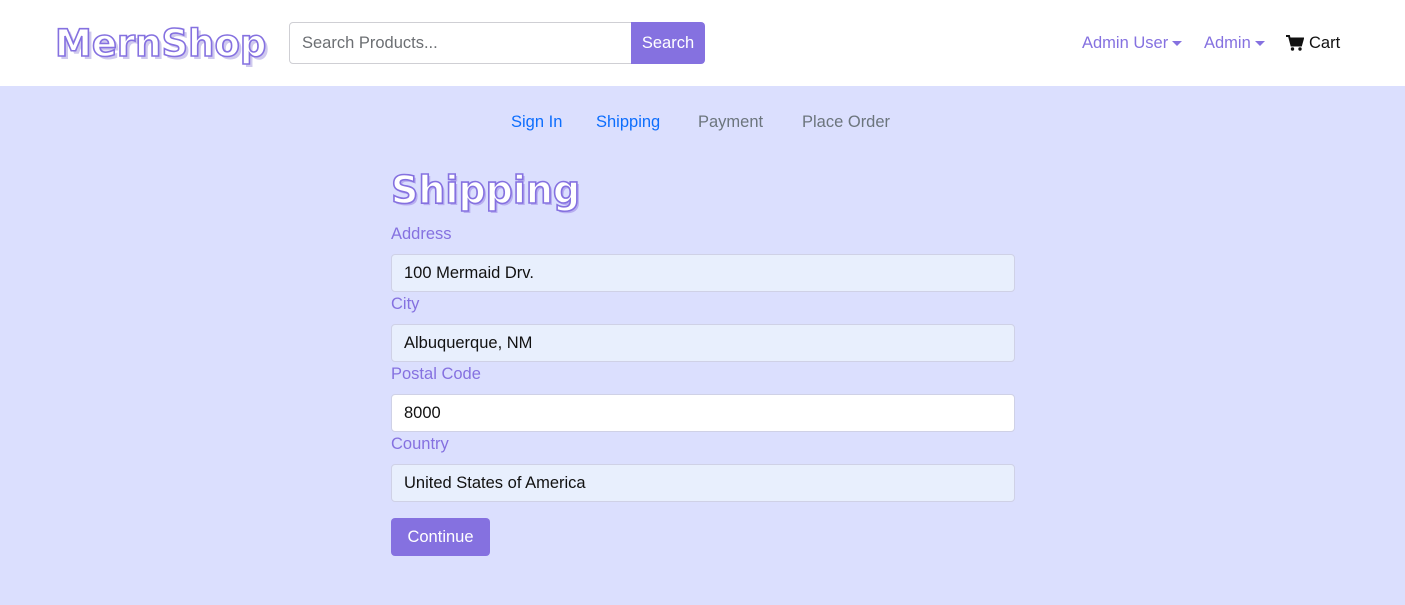  Describe the element at coordinates (536, 122) in the screenshot. I see `step-sign-in: Sign In` at that location.